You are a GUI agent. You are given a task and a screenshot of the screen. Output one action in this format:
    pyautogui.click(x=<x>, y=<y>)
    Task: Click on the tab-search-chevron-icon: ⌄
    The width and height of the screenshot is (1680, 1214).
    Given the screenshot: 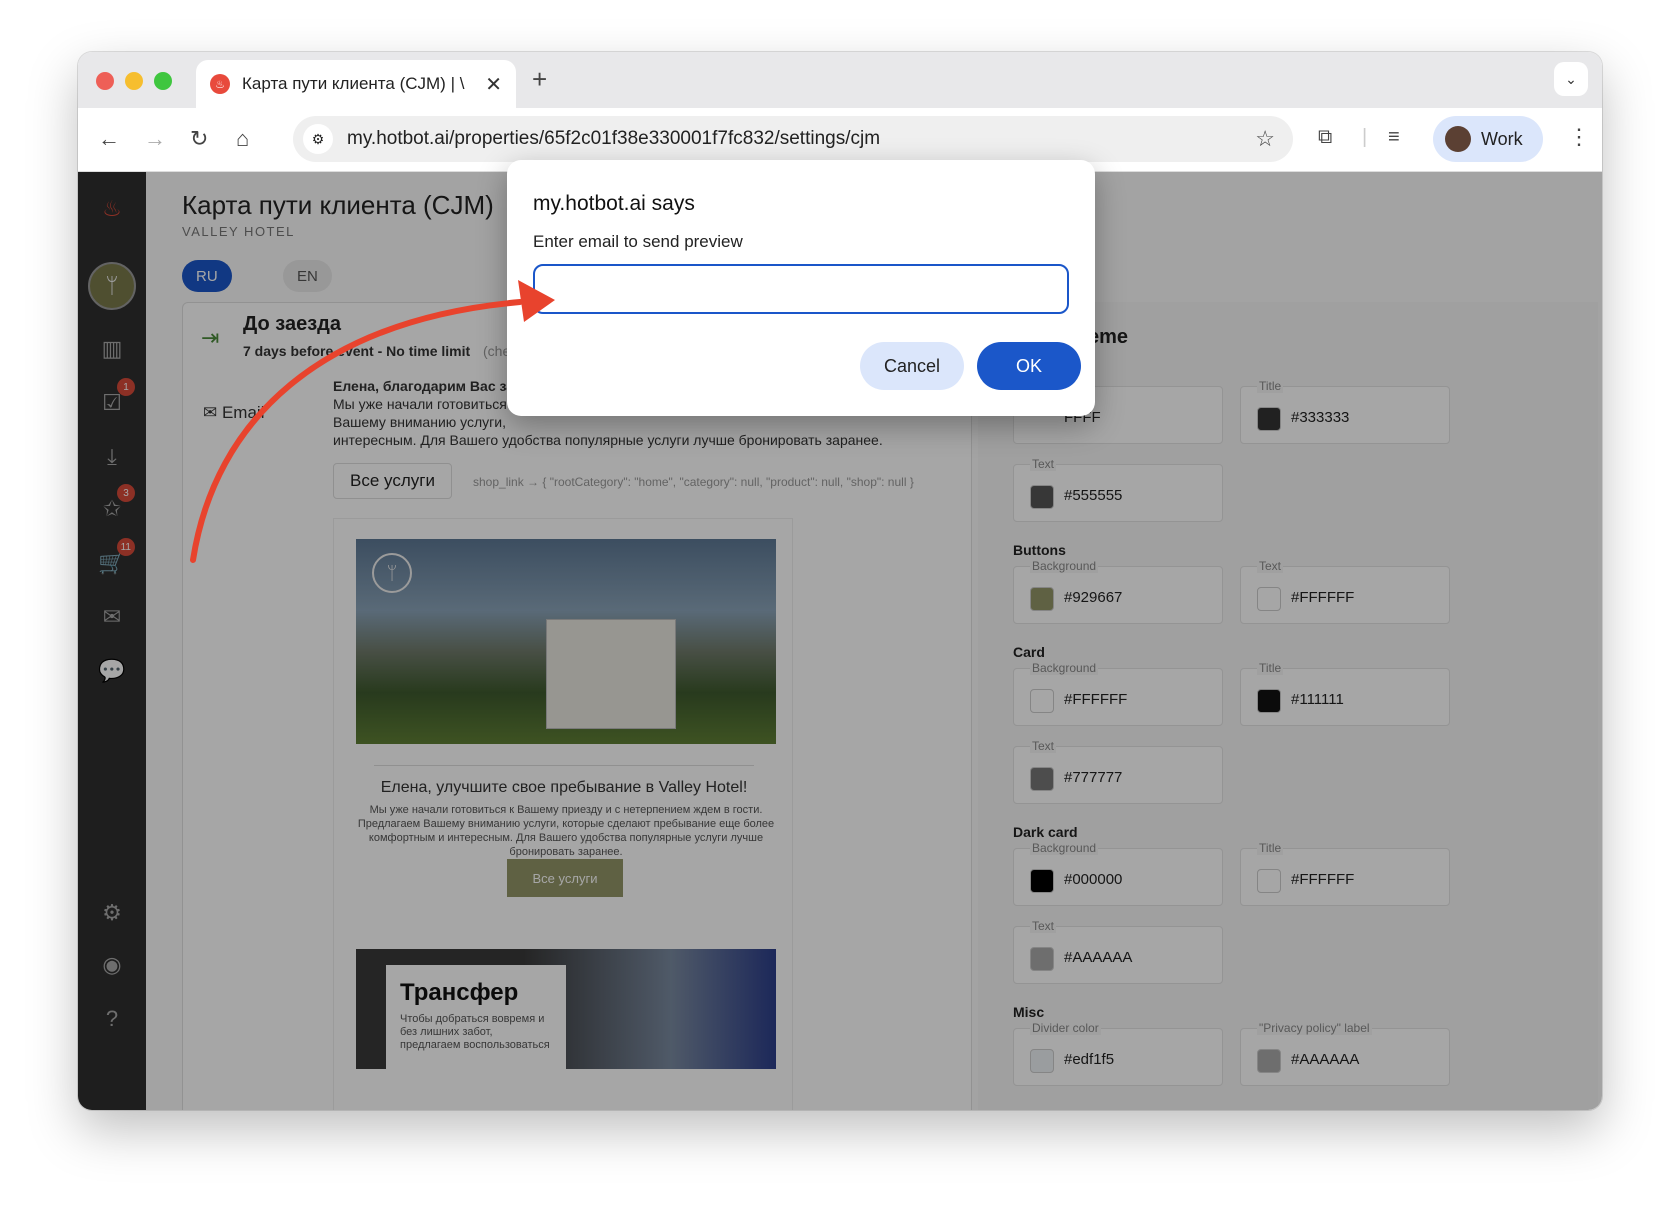 What is the action you would take?
    pyautogui.click(x=1571, y=79)
    